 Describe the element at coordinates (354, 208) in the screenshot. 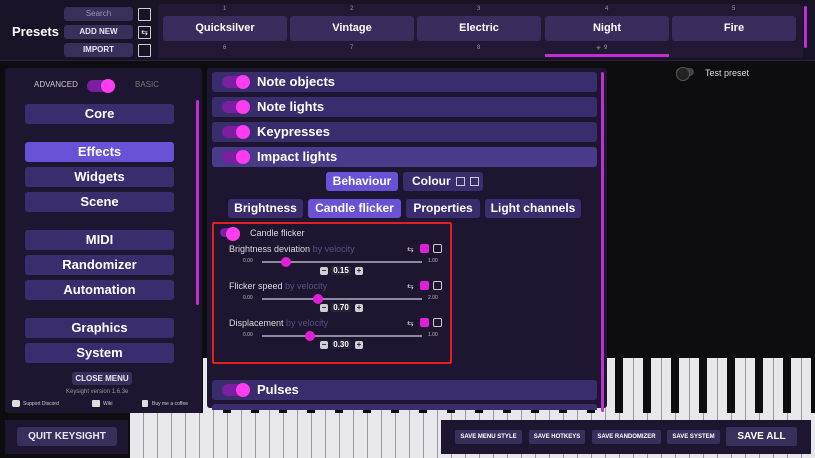

I see `tab-candle-flicker: Candle flicker` at that location.